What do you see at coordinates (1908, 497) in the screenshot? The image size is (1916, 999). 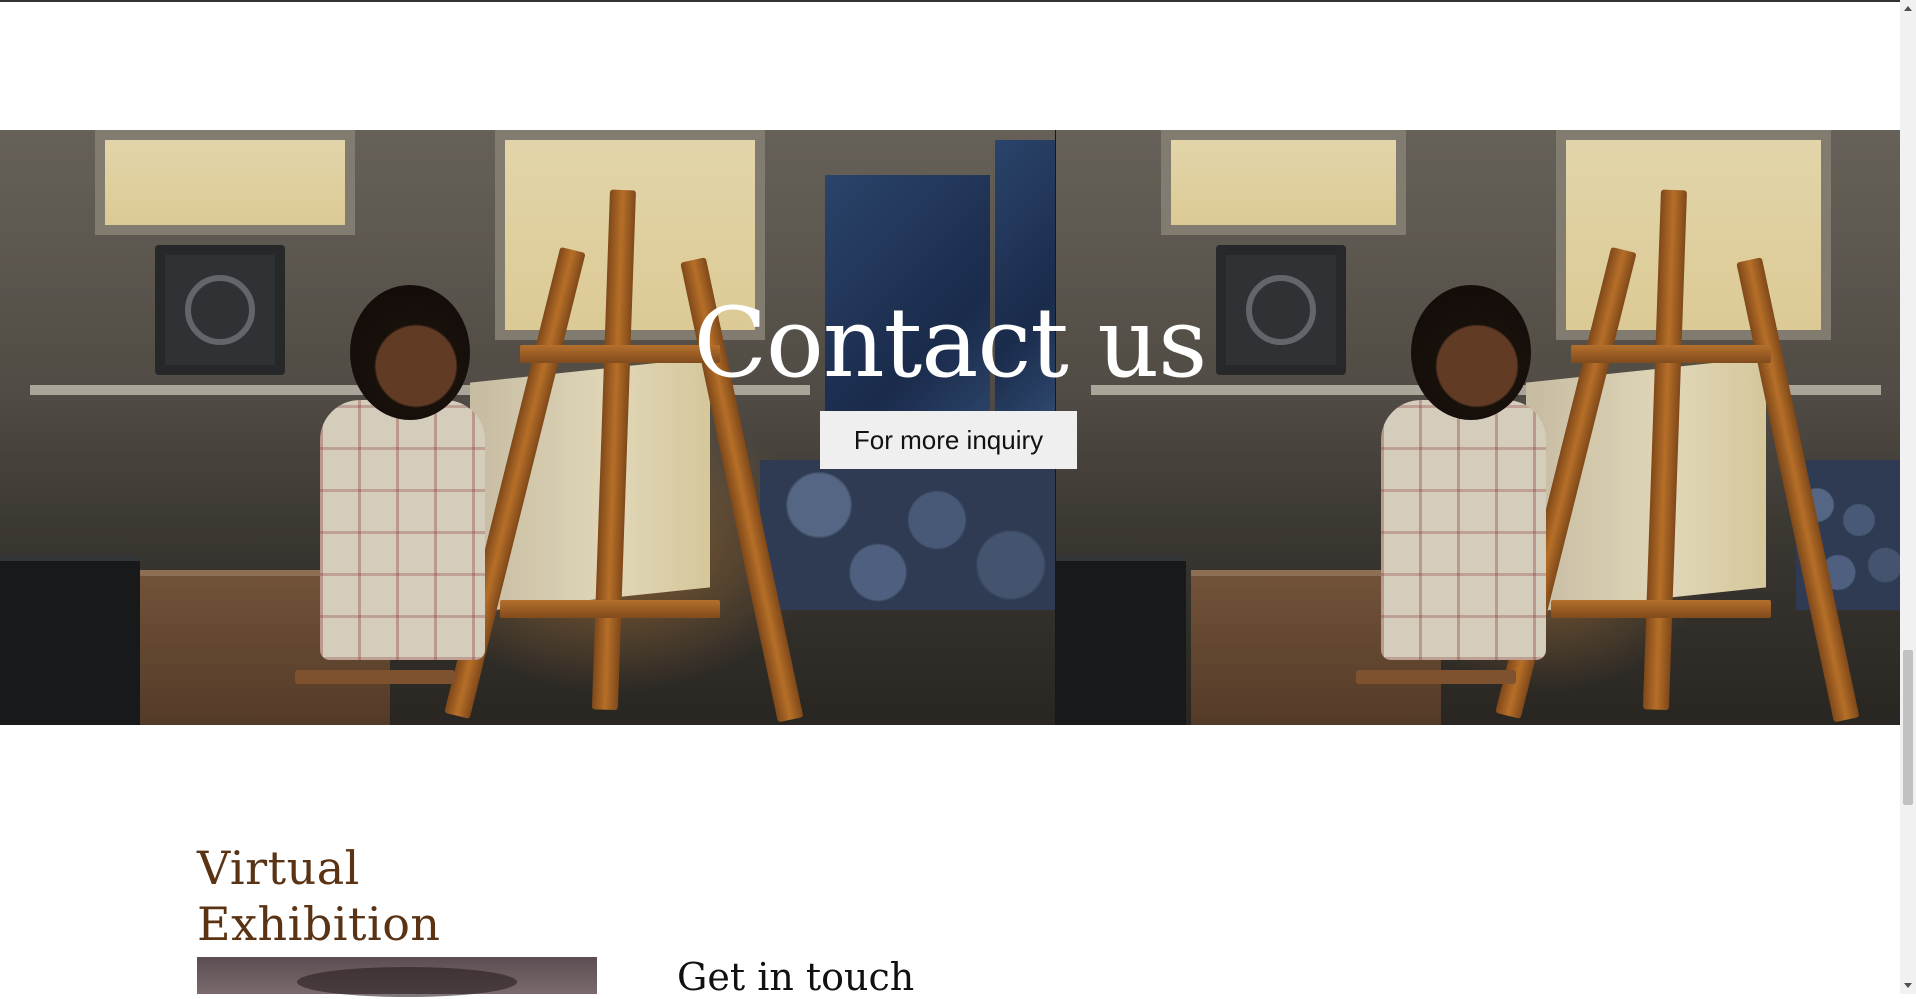 I see `page-scrollbar` at bounding box center [1908, 497].